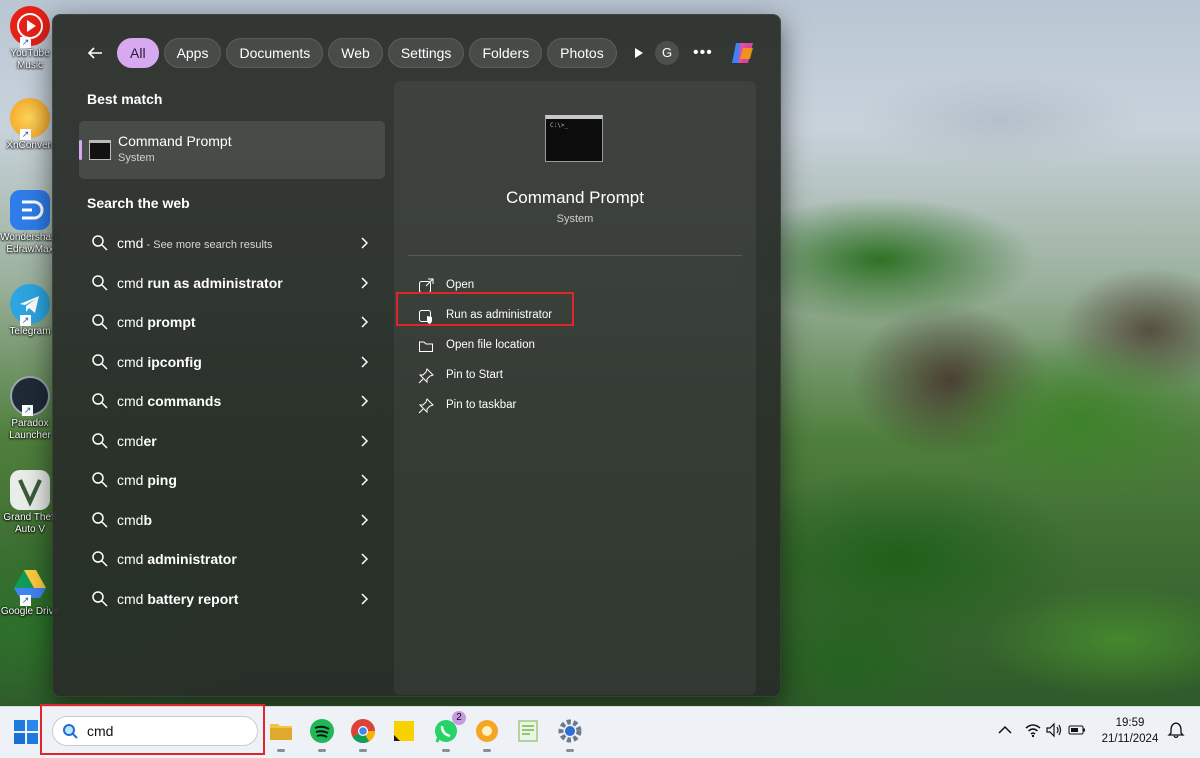 The height and width of the screenshot is (758, 1200). What do you see at coordinates (667, 53) in the screenshot?
I see `account-avatar: G` at bounding box center [667, 53].